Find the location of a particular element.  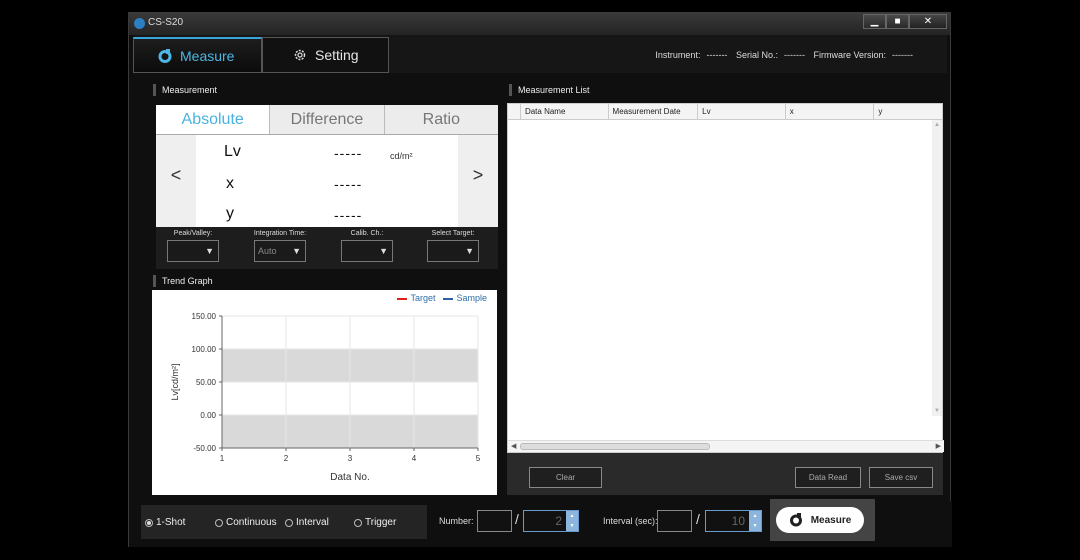

radio-continuous: Continuous is located at coordinates (246, 522).